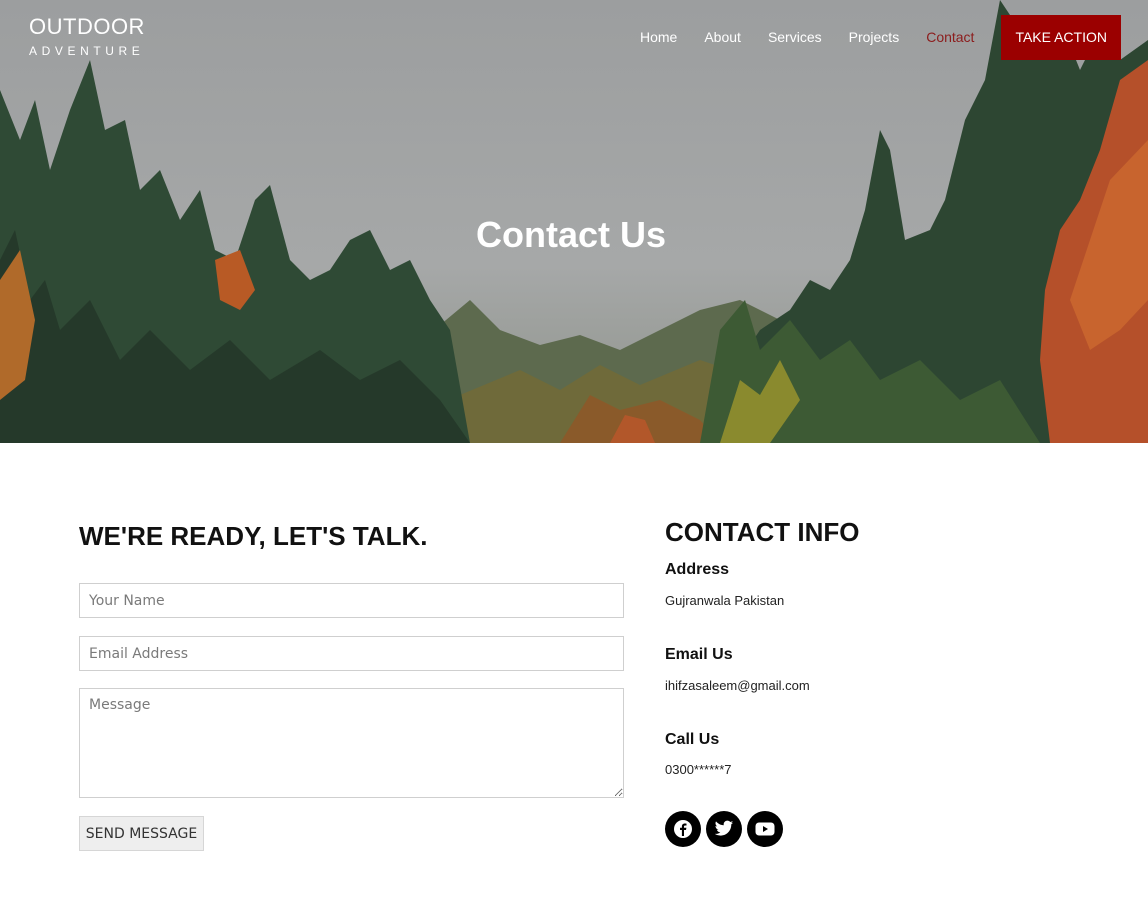 Image resolution: width=1148 pixels, height=922 pixels. Describe the element at coordinates (698, 769) in the screenshot. I see `phone-value: 0300******7` at that location.